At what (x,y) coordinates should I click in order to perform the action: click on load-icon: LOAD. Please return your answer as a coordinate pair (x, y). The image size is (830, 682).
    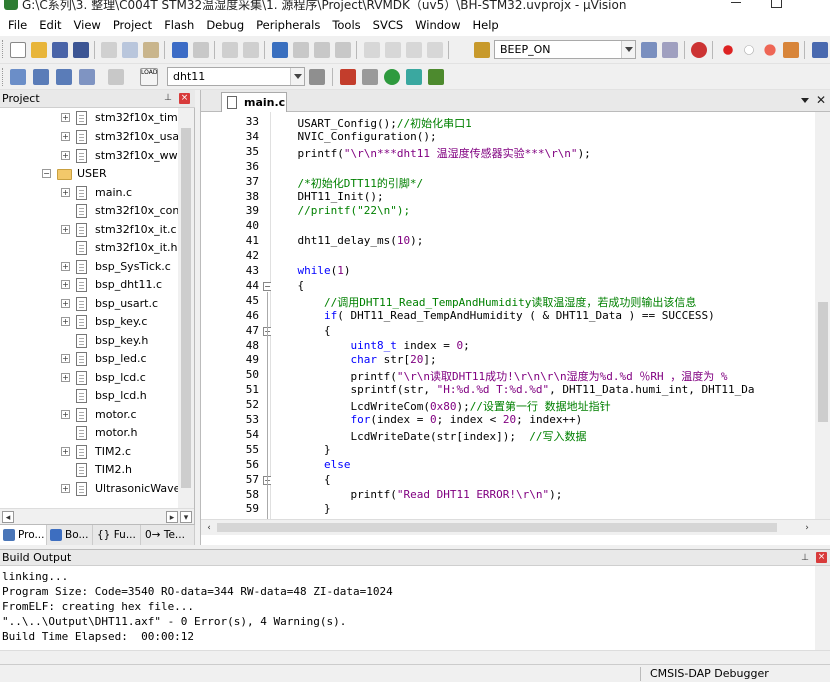
    Looking at the image, I should click on (149, 77).